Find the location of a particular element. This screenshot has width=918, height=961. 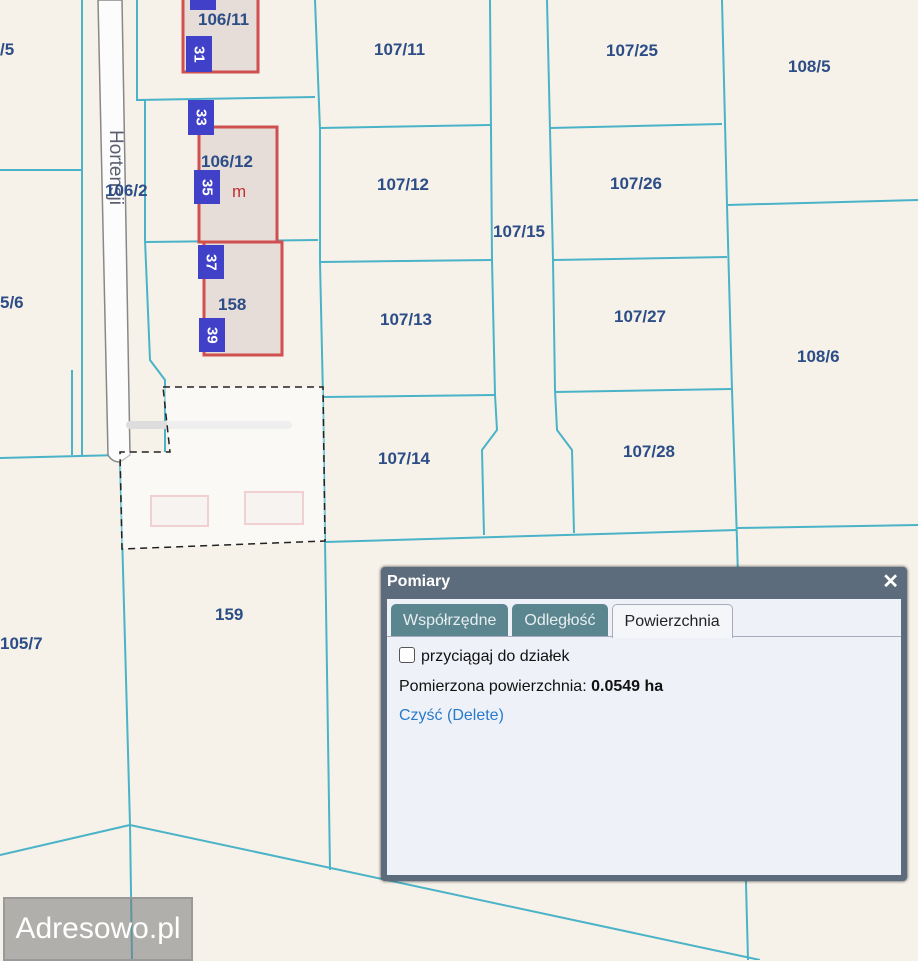

snap-option: przyciągaj do działek is located at coordinates (650, 656).